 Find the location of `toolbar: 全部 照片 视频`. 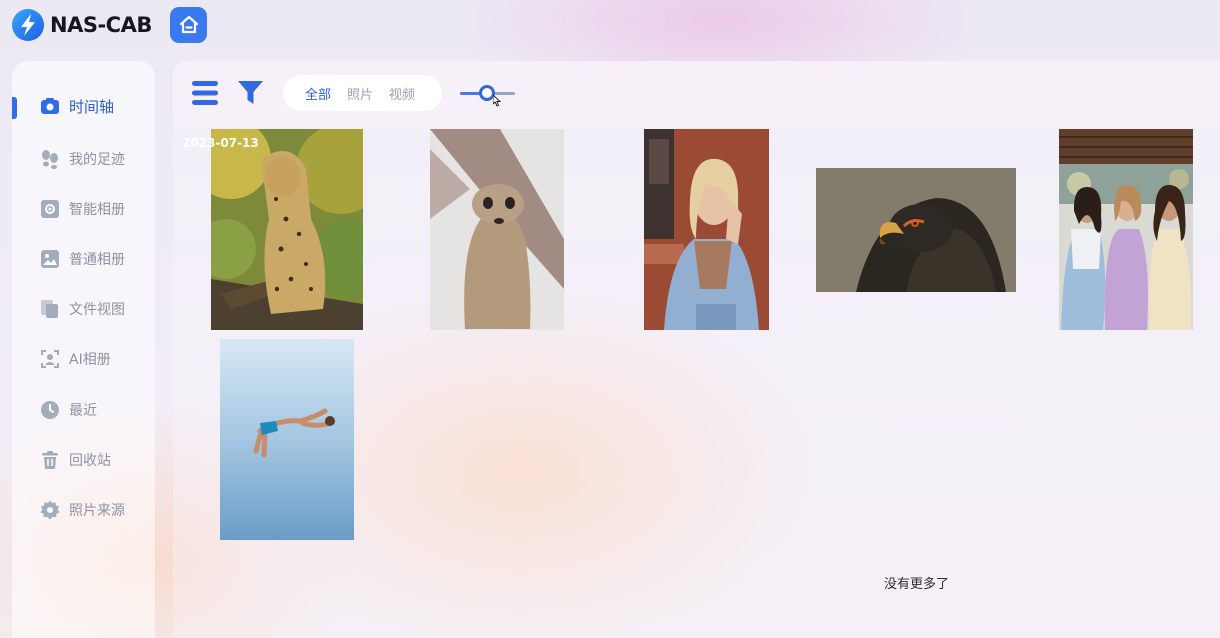

toolbar: 全部 照片 视频 is located at coordinates (696, 93).